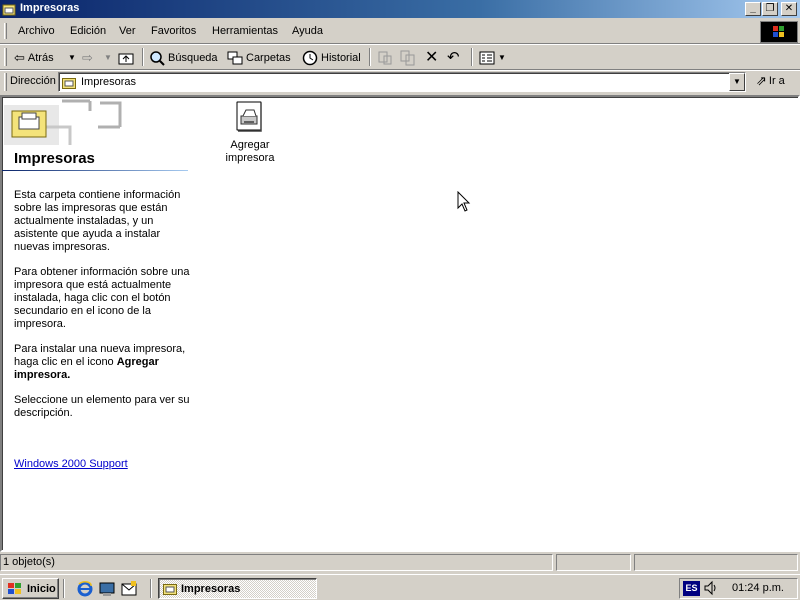 The width and height of the screenshot is (800, 600). What do you see at coordinates (779, 32) in the screenshot?
I see `windows-logo-icon` at bounding box center [779, 32].